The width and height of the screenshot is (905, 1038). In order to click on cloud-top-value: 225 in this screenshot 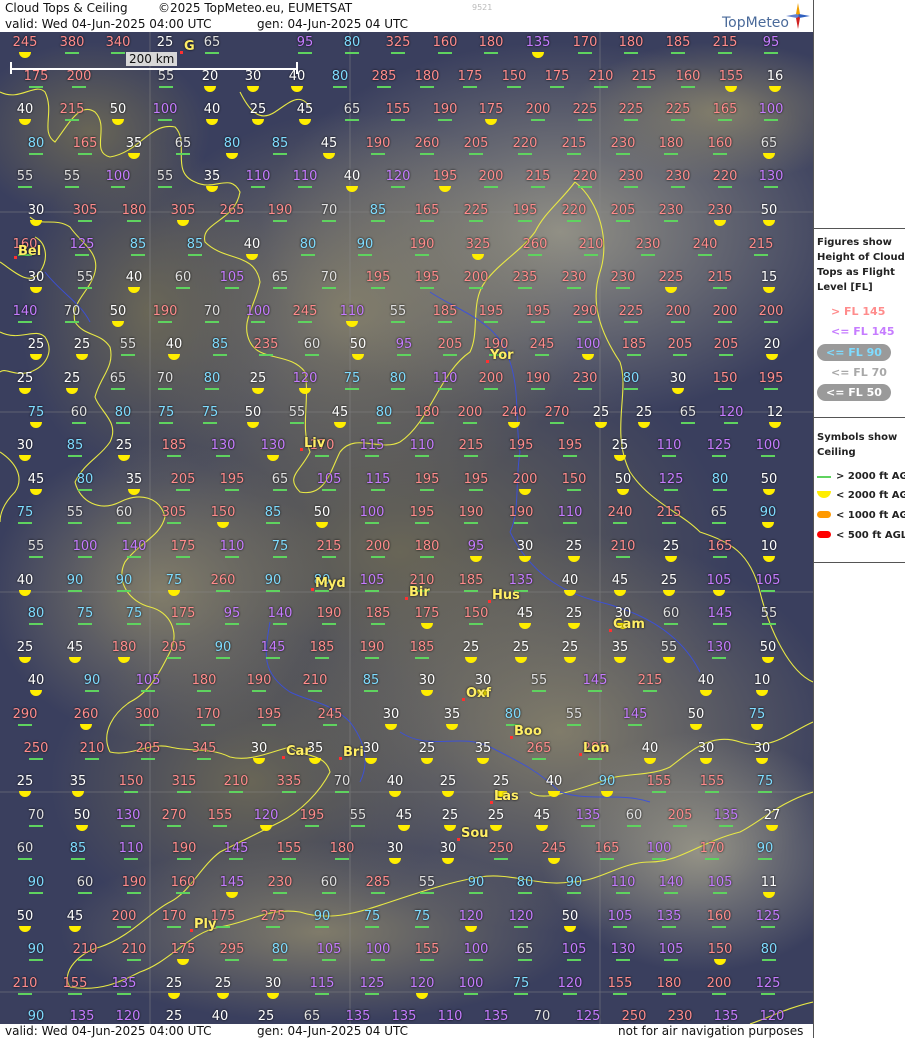, I will do `click(586, 116)`.